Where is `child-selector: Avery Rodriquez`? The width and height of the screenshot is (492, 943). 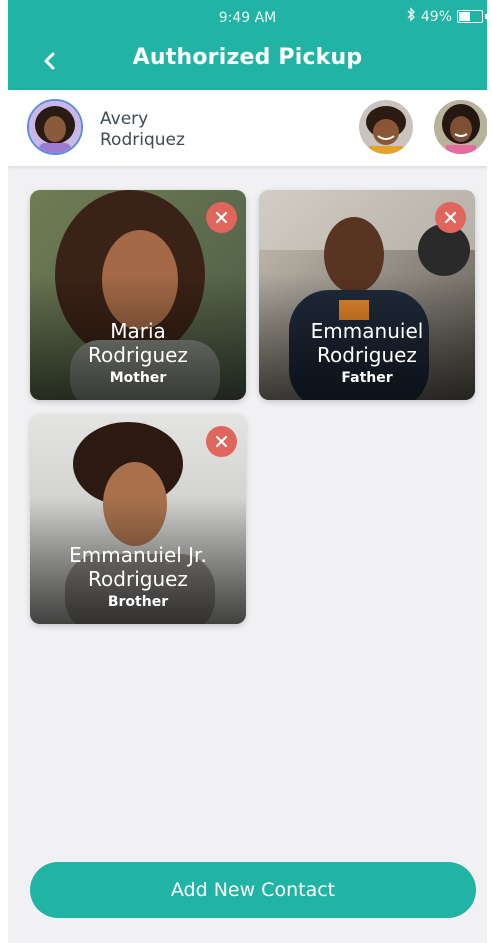
child-selector: Avery Rodriquez is located at coordinates (247, 128).